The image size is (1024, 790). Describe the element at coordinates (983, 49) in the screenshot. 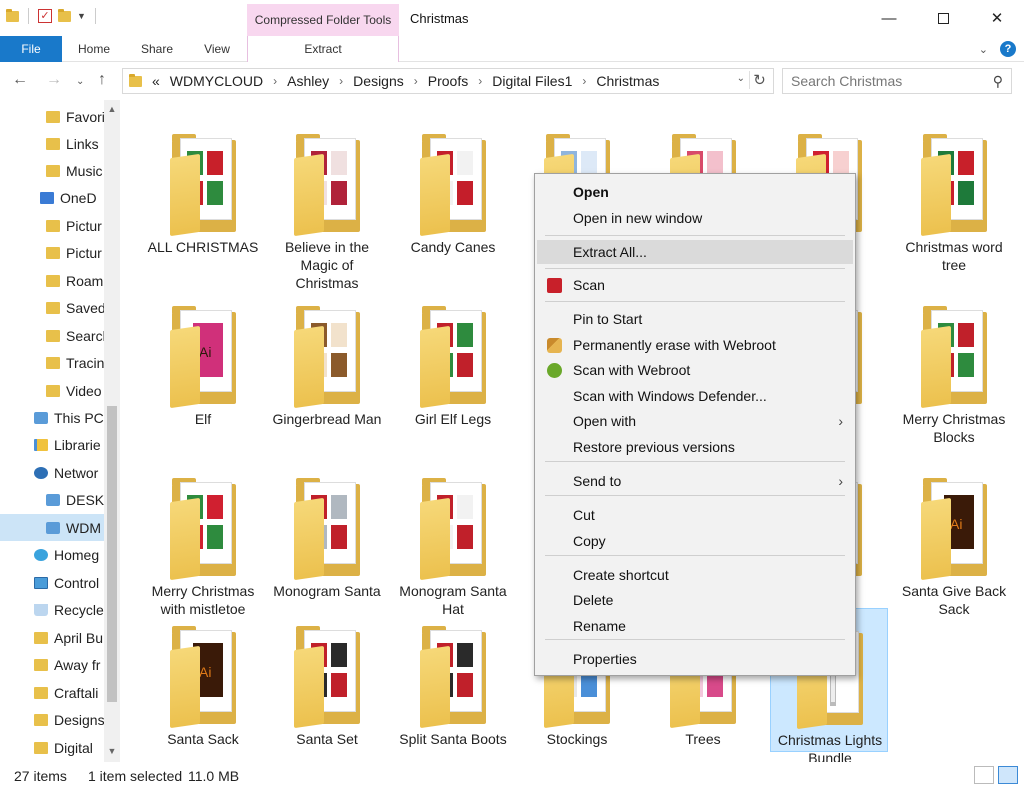

I see `expand-ribbon-chevron-icon: ⌄` at that location.